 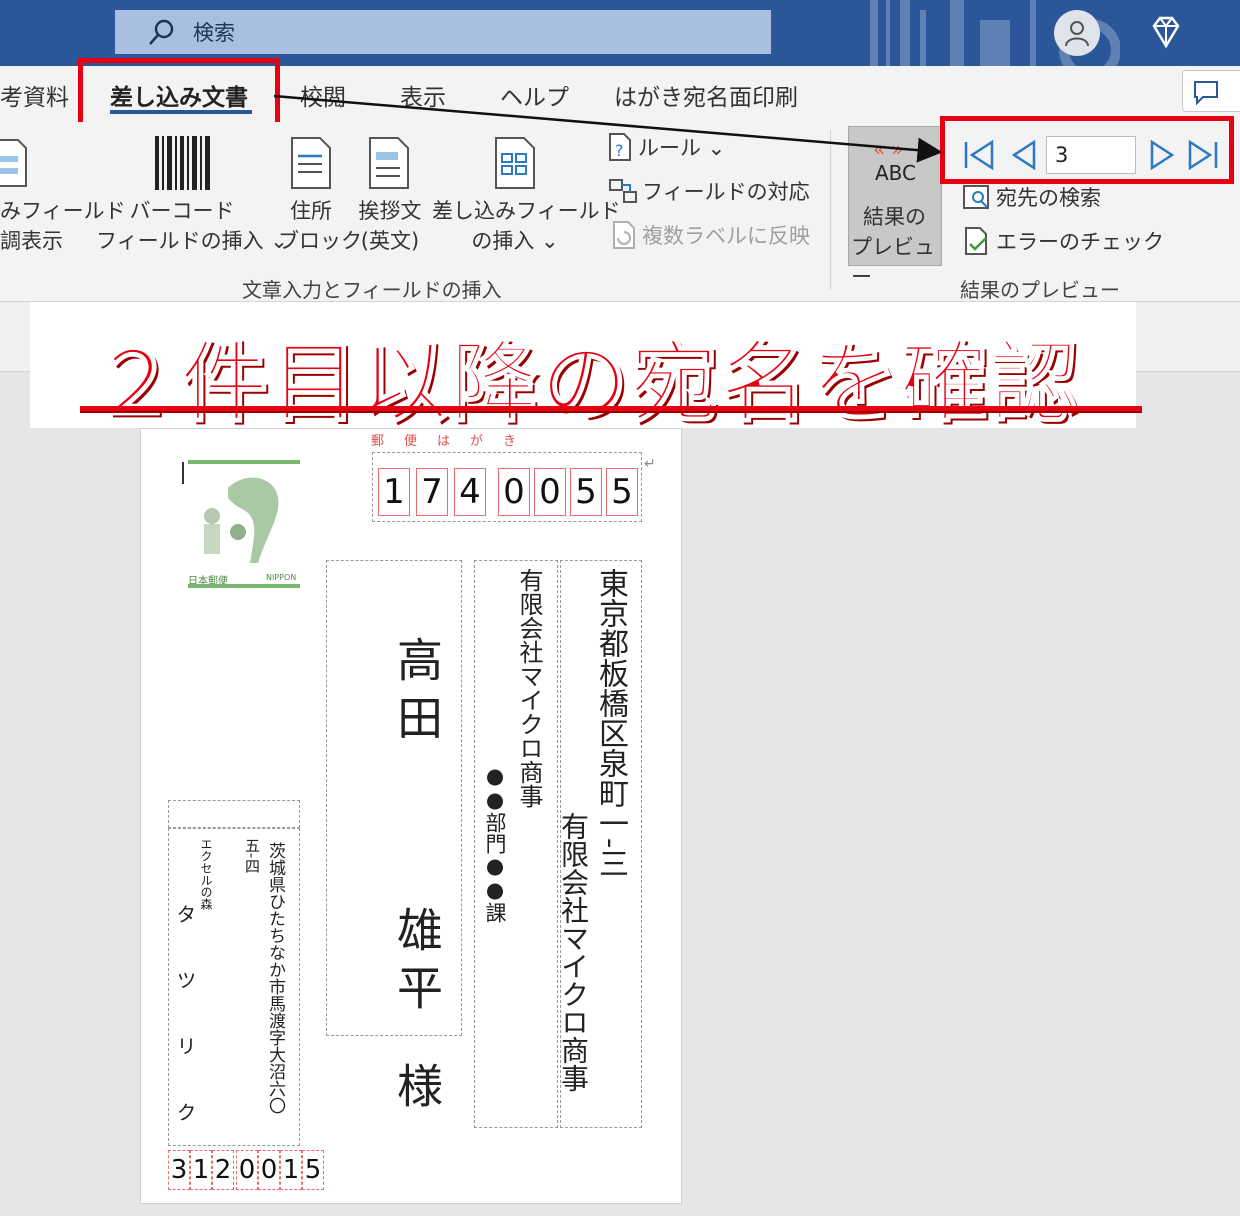 I want to click on sender-address-line2: 五‐四, so click(x=252, y=856).